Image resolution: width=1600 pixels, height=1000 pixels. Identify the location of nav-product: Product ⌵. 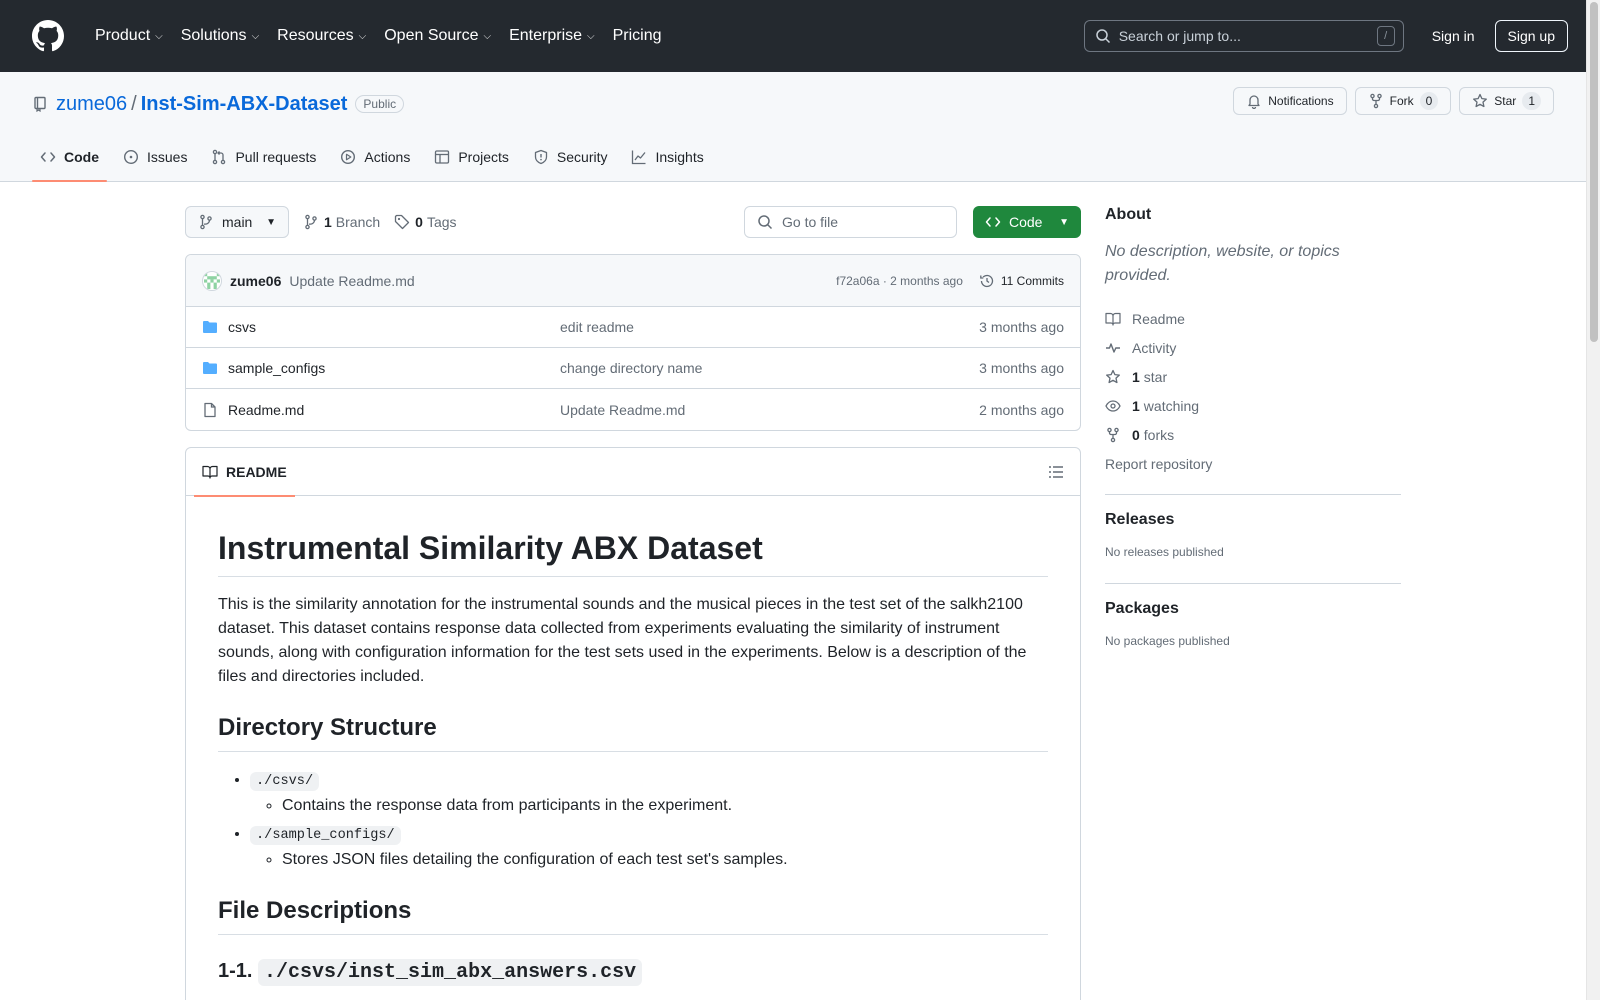
(129, 36).